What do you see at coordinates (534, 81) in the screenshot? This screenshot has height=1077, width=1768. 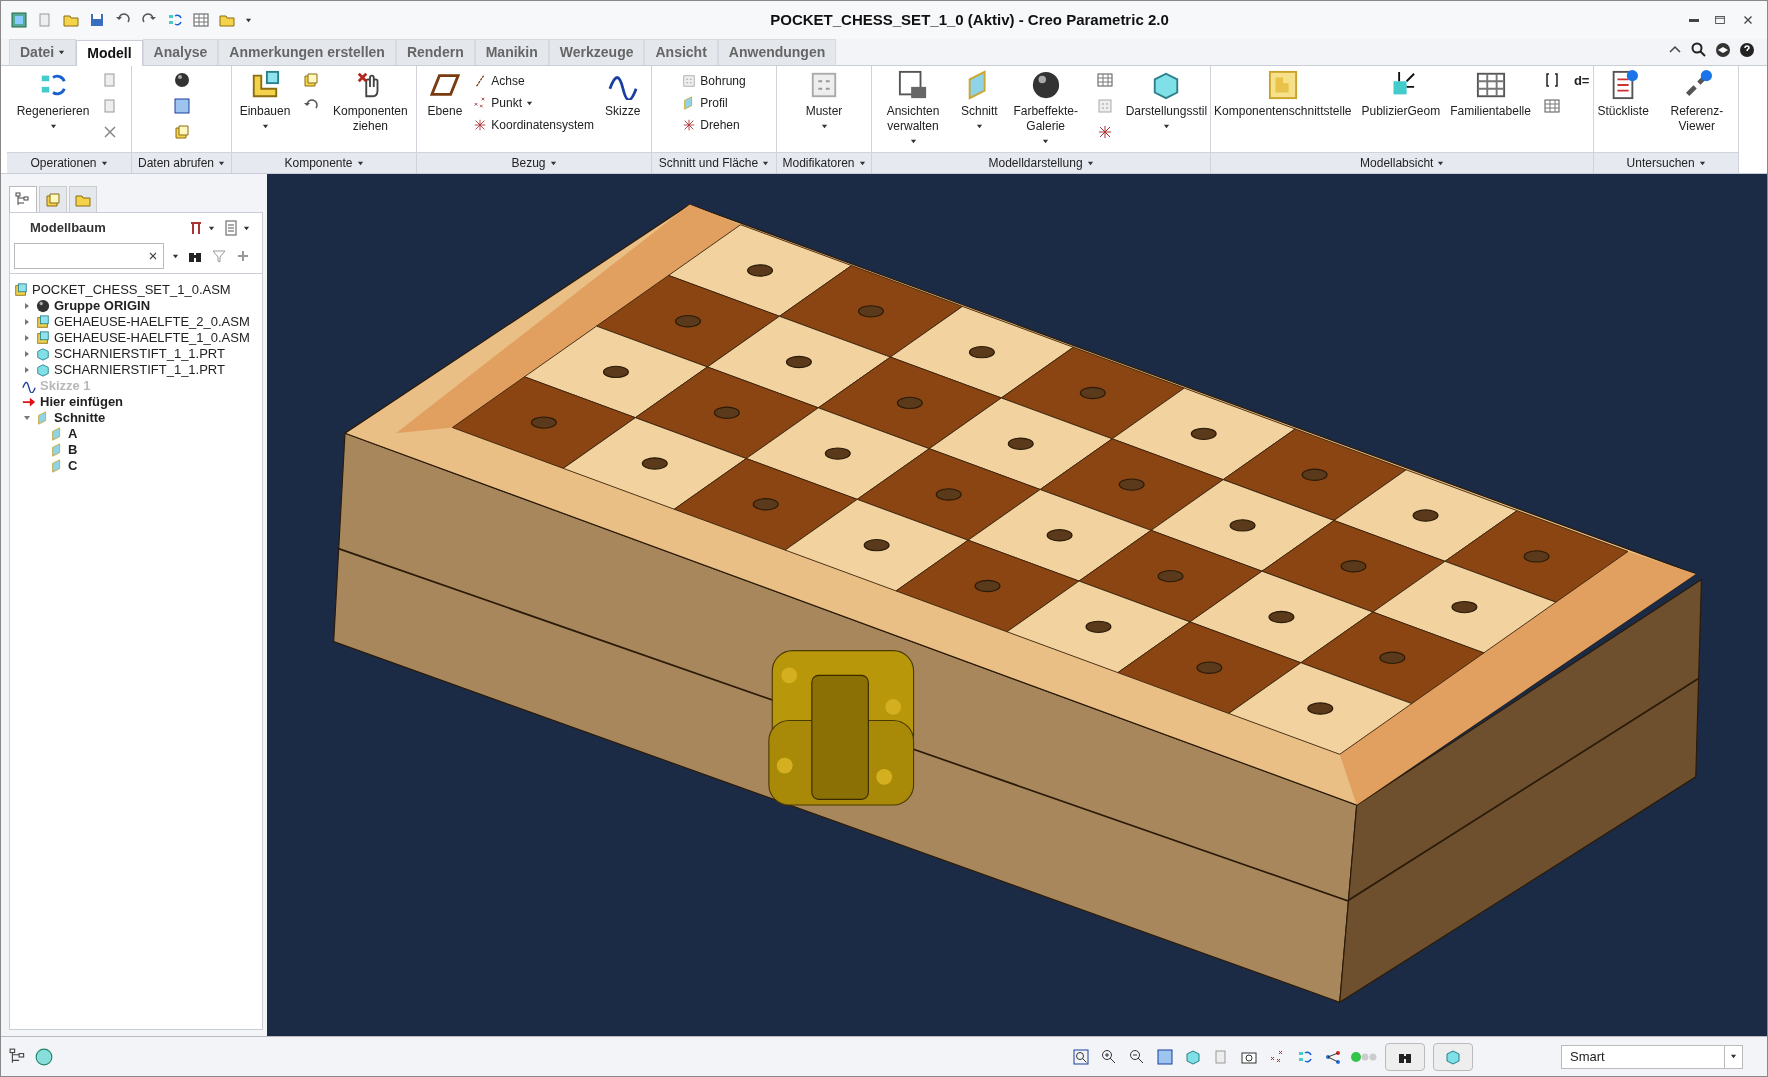 I see `ribbon-button: Achse` at bounding box center [534, 81].